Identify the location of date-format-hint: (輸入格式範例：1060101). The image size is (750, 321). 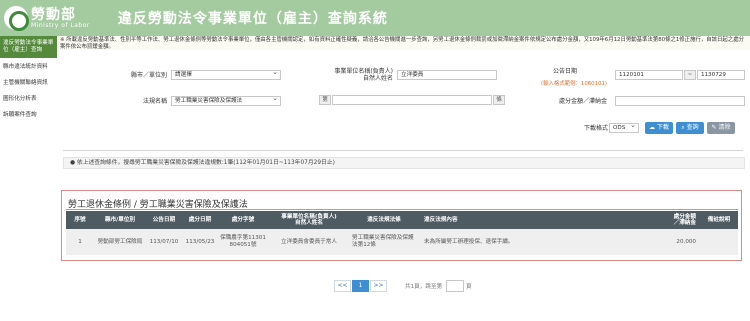
(574, 84).